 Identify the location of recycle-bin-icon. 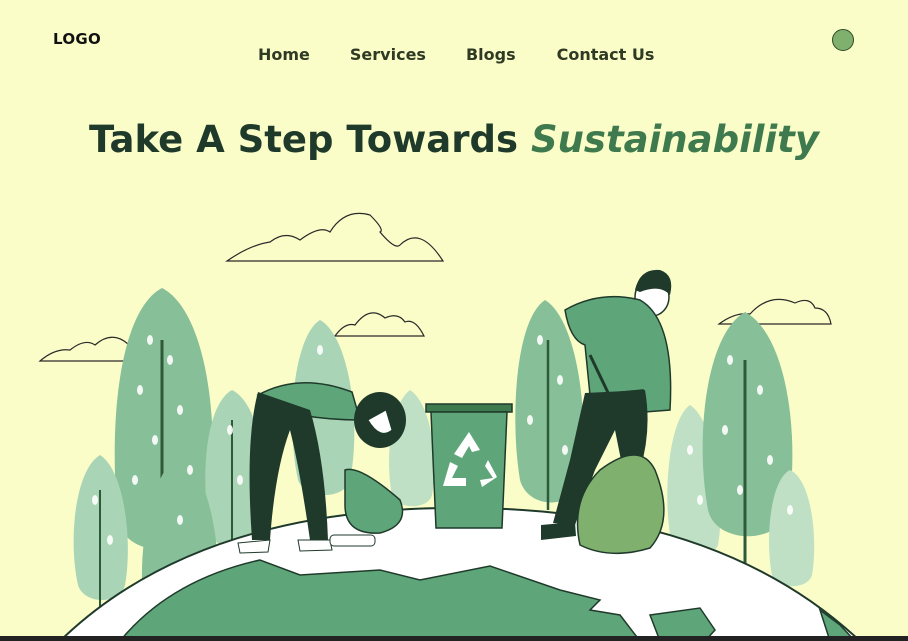
(469, 466).